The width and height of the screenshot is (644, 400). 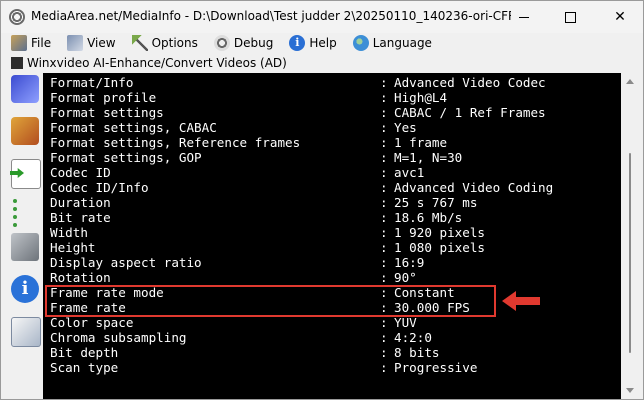 I want to click on info-value: YUV, so click(x=405, y=322).